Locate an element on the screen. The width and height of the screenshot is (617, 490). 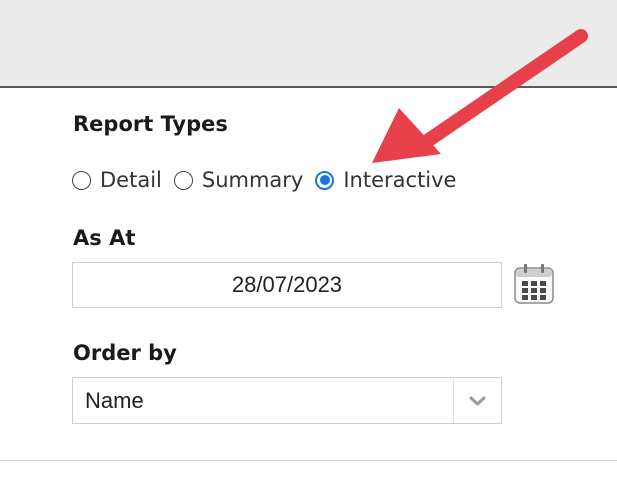
chevron-down-icon is located at coordinates (477, 400).